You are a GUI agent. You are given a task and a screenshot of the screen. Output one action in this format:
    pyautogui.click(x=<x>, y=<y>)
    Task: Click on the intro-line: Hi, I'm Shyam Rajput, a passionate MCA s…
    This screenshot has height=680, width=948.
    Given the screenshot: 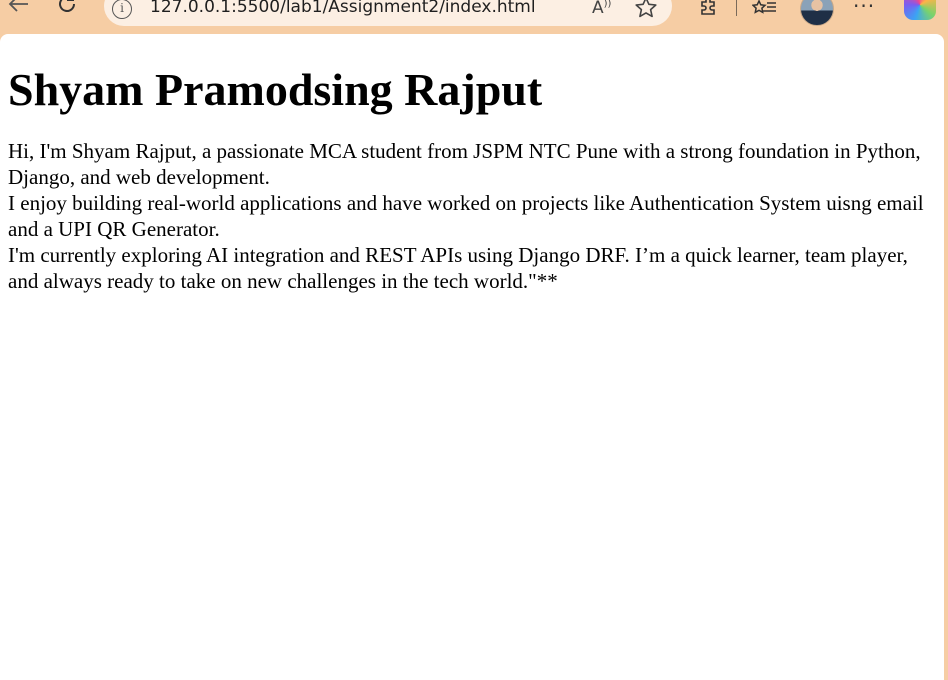 What is the action you would take?
    pyautogui.click(x=464, y=164)
    